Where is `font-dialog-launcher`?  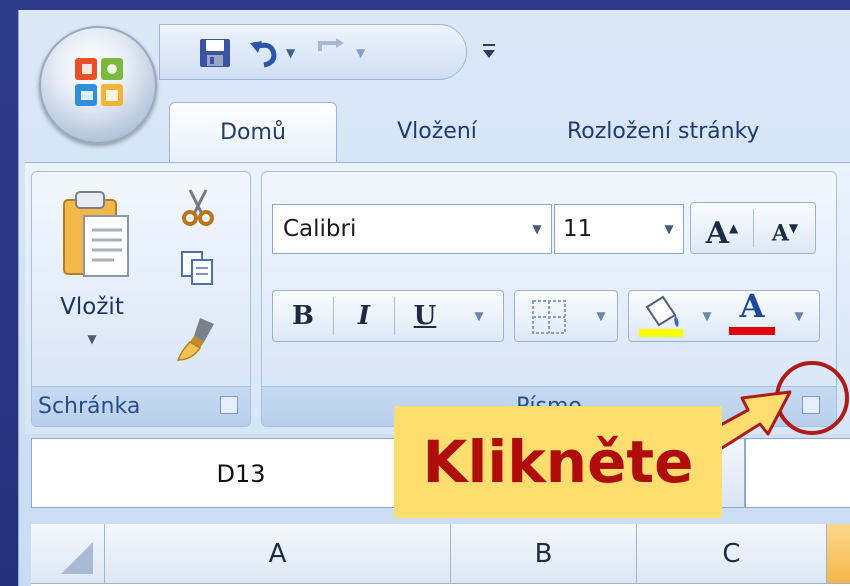
font-dialog-launcher is located at coordinates (811, 405).